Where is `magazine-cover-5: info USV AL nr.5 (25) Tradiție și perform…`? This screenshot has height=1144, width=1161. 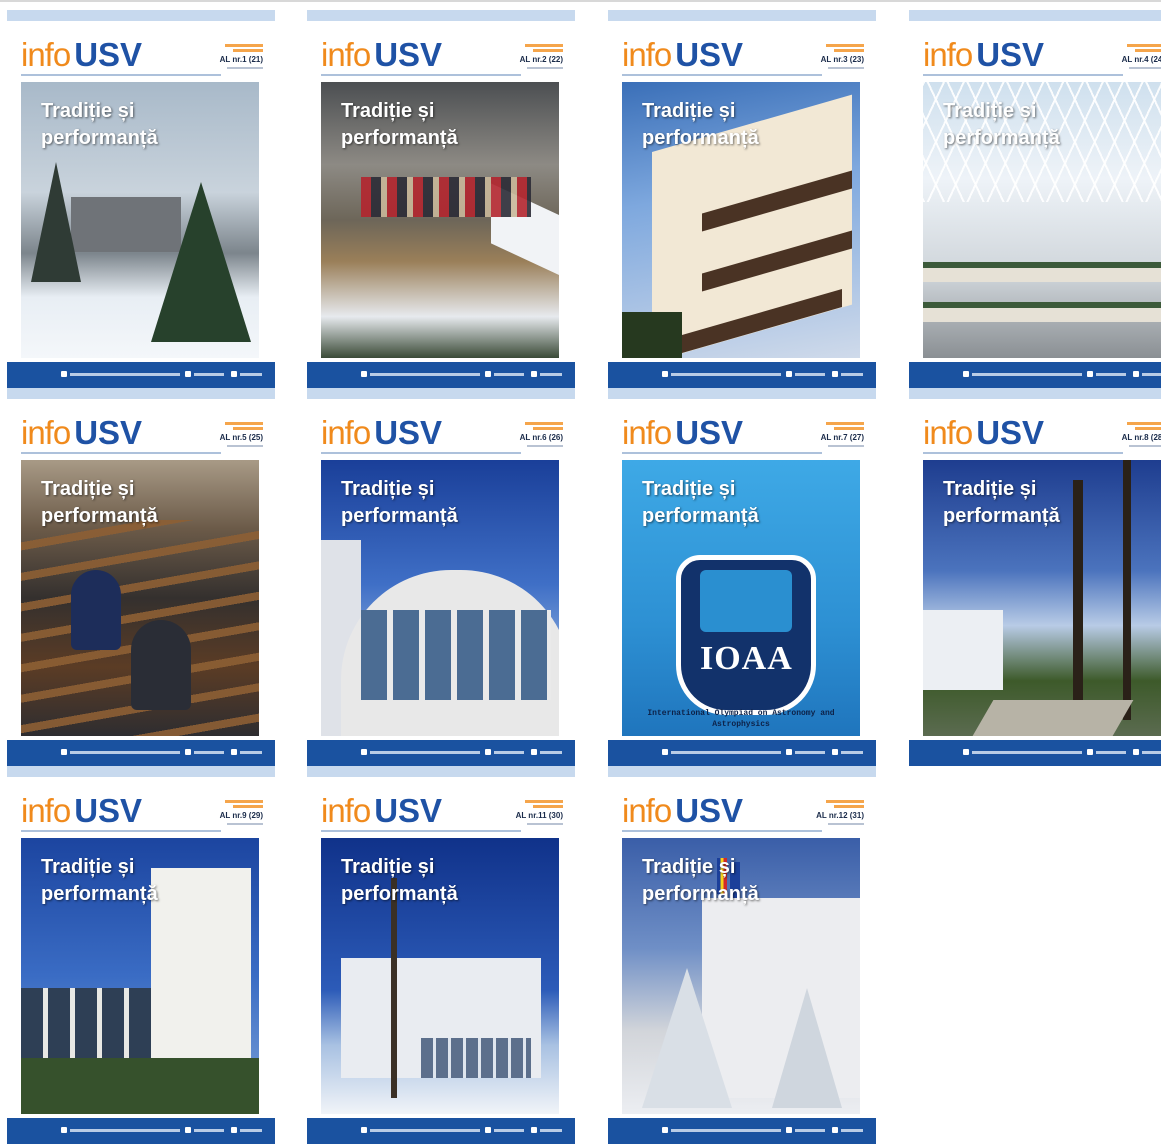 magazine-cover-5: info USV AL nr.5 (25) Tradiție și perform… is located at coordinates (141, 577).